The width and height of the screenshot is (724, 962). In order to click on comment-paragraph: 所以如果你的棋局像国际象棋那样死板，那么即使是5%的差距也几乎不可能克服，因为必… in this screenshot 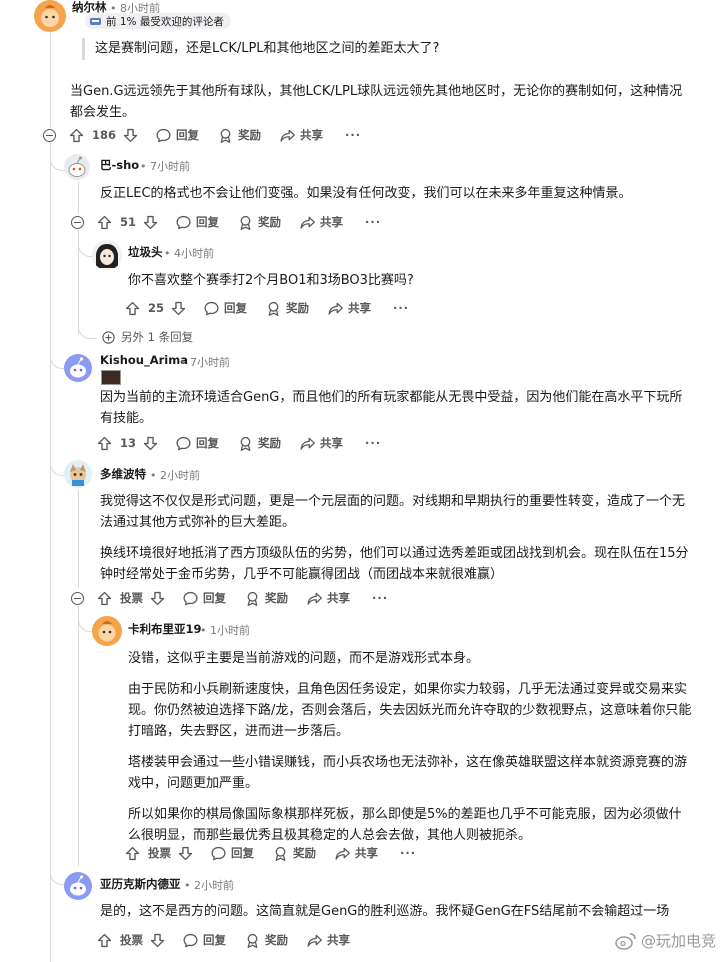, I will do `click(405, 825)`.